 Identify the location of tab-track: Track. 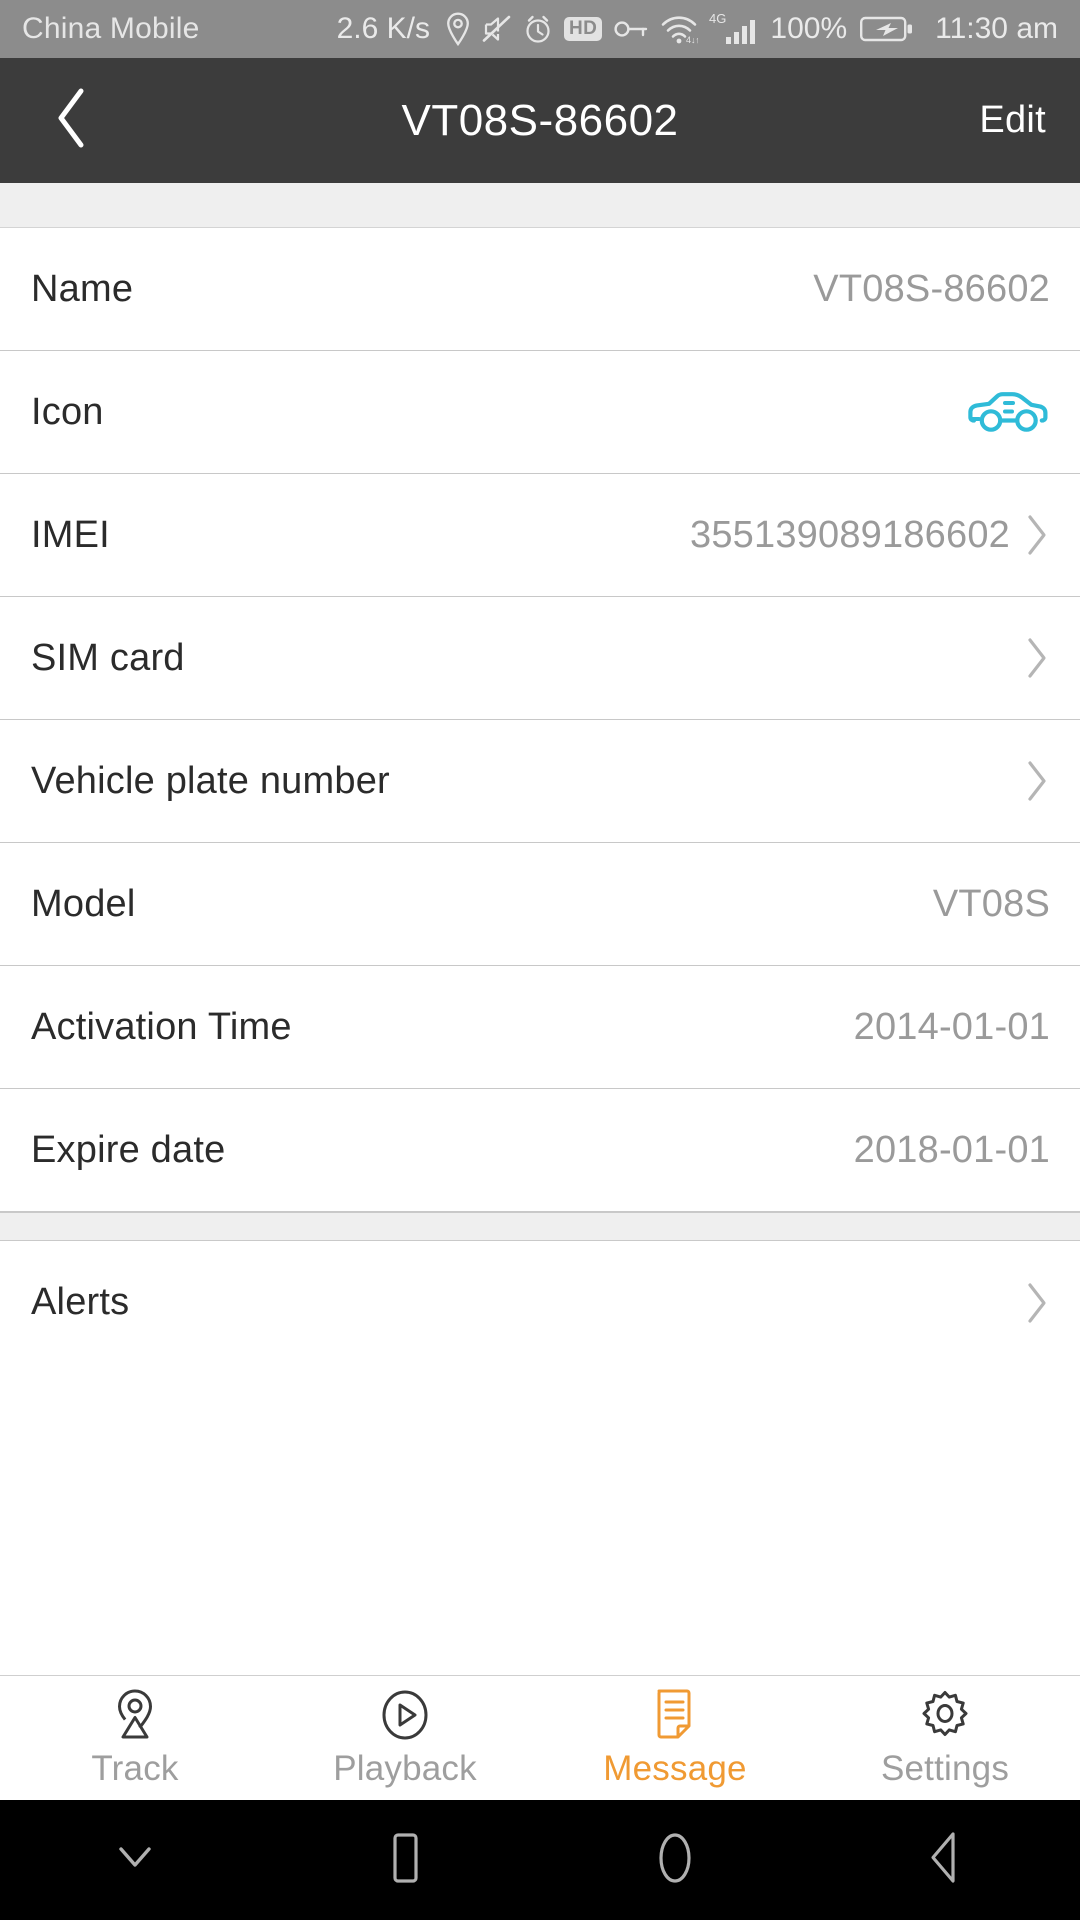
(135, 1738).